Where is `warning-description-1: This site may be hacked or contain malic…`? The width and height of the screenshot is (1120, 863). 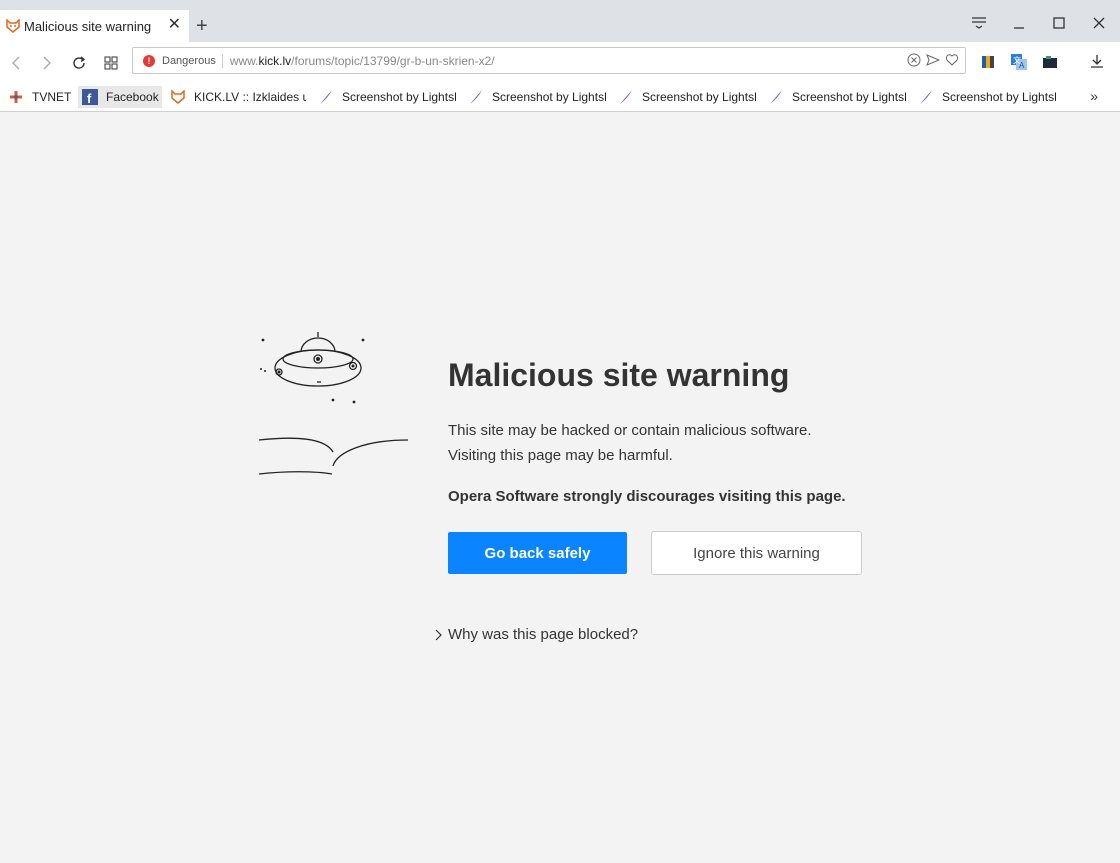 warning-description-1: This site may be hacked or contain malic… is located at coordinates (630, 430).